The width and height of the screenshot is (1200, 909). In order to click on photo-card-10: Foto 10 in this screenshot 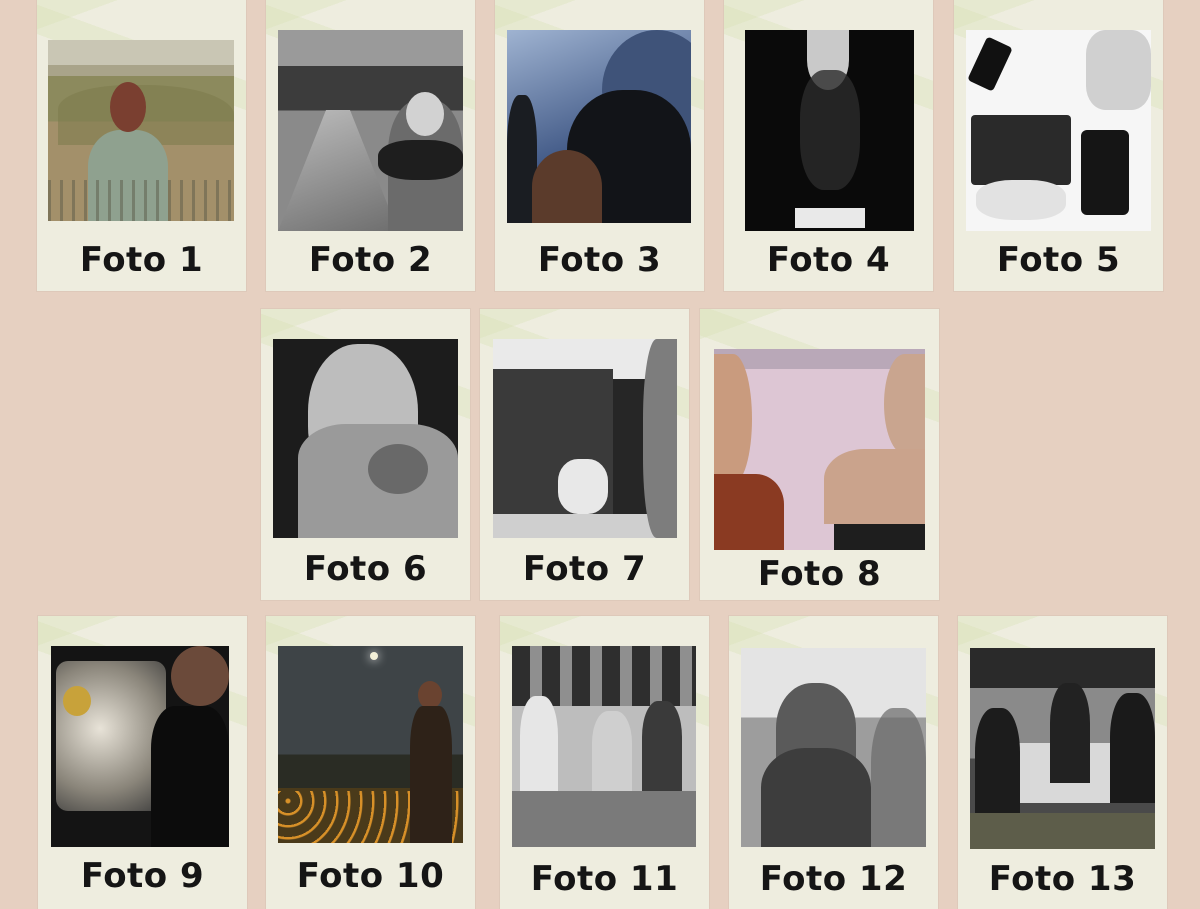, I will do `click(370, 762)`.